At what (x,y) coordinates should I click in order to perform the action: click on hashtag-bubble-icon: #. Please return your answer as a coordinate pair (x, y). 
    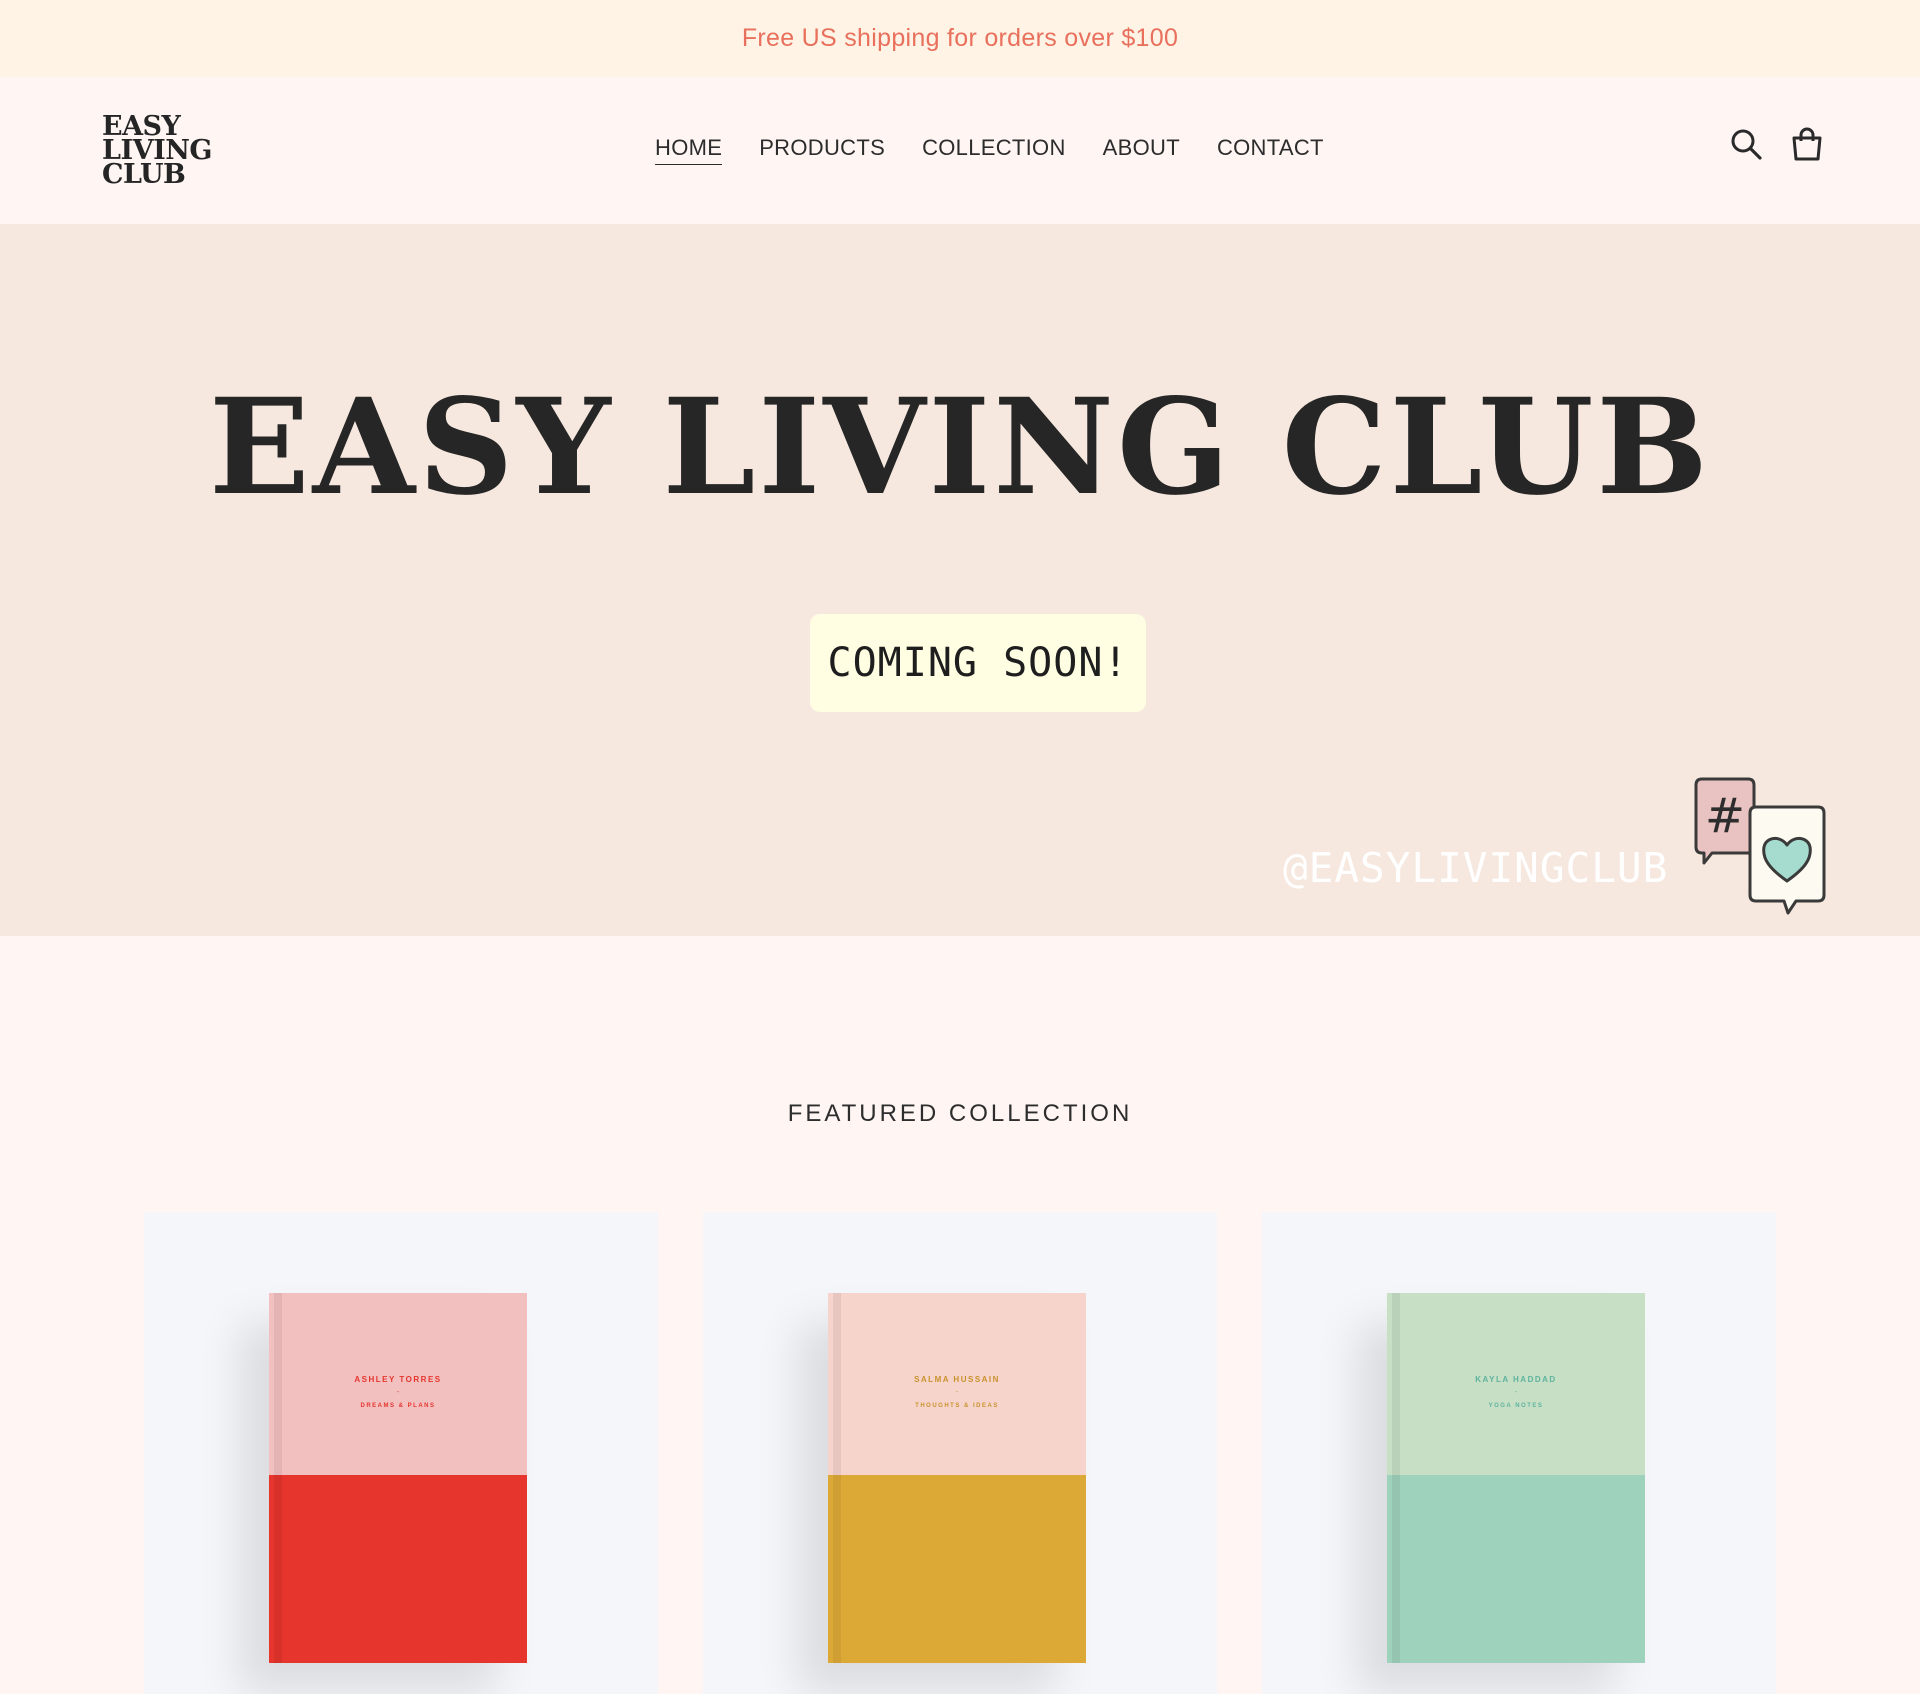
    Looking at the image, I should click on (1725, 821).